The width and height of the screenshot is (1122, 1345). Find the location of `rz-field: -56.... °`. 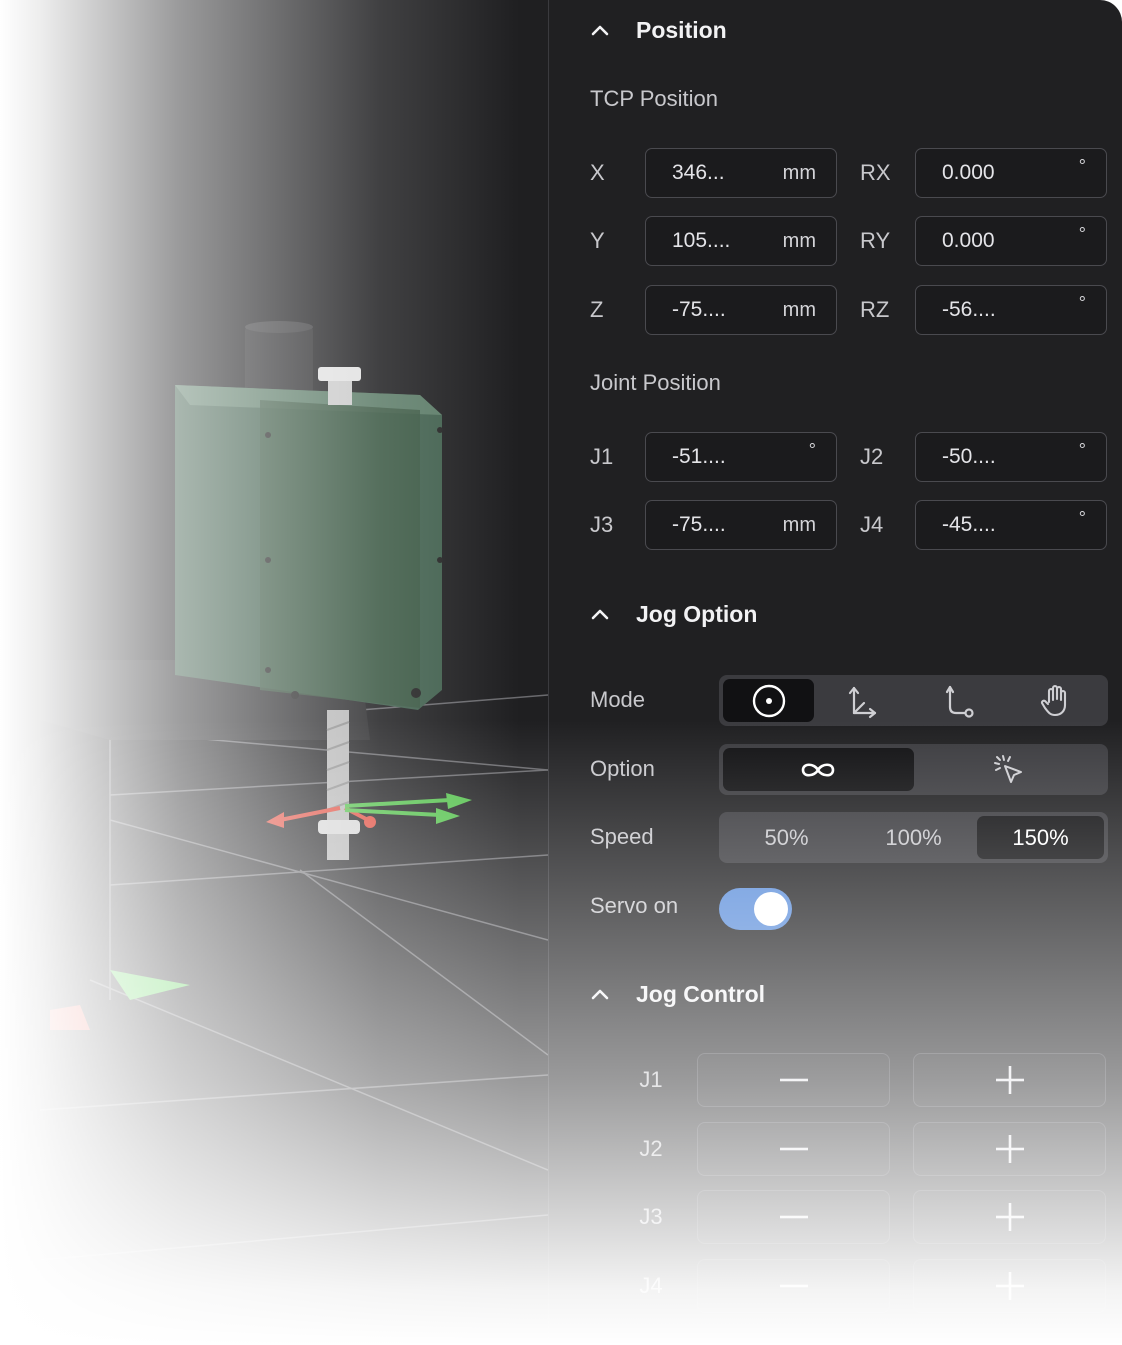

rz-field: -56.... ° is located at coordinates (1011, 310).